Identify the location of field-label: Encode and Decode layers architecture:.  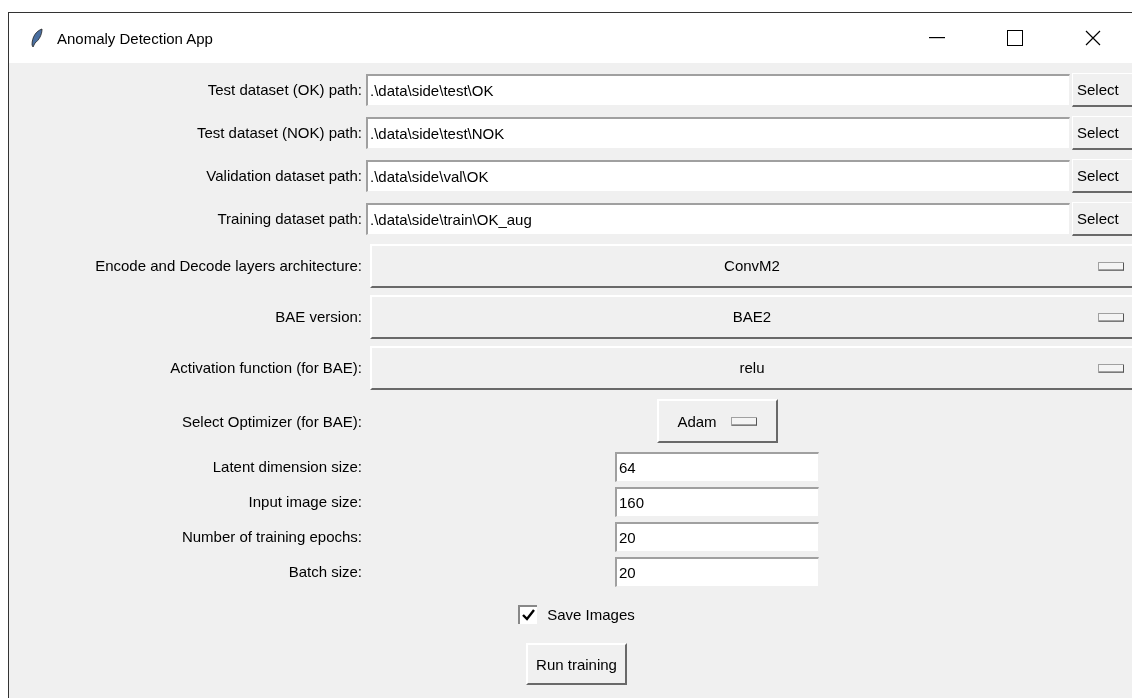
(228, 265).